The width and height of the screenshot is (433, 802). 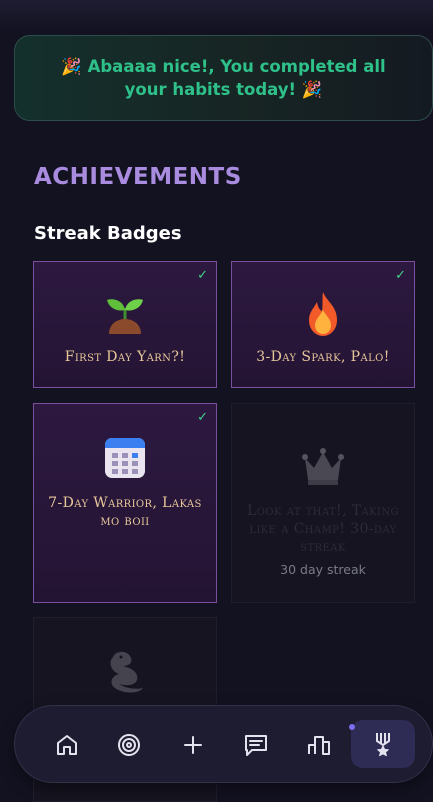 What do you see at coordinates (138, 177) in the screenshot?
I see `achievements-title: ACHIEVEMENTS` at bounding box center [138, 177].